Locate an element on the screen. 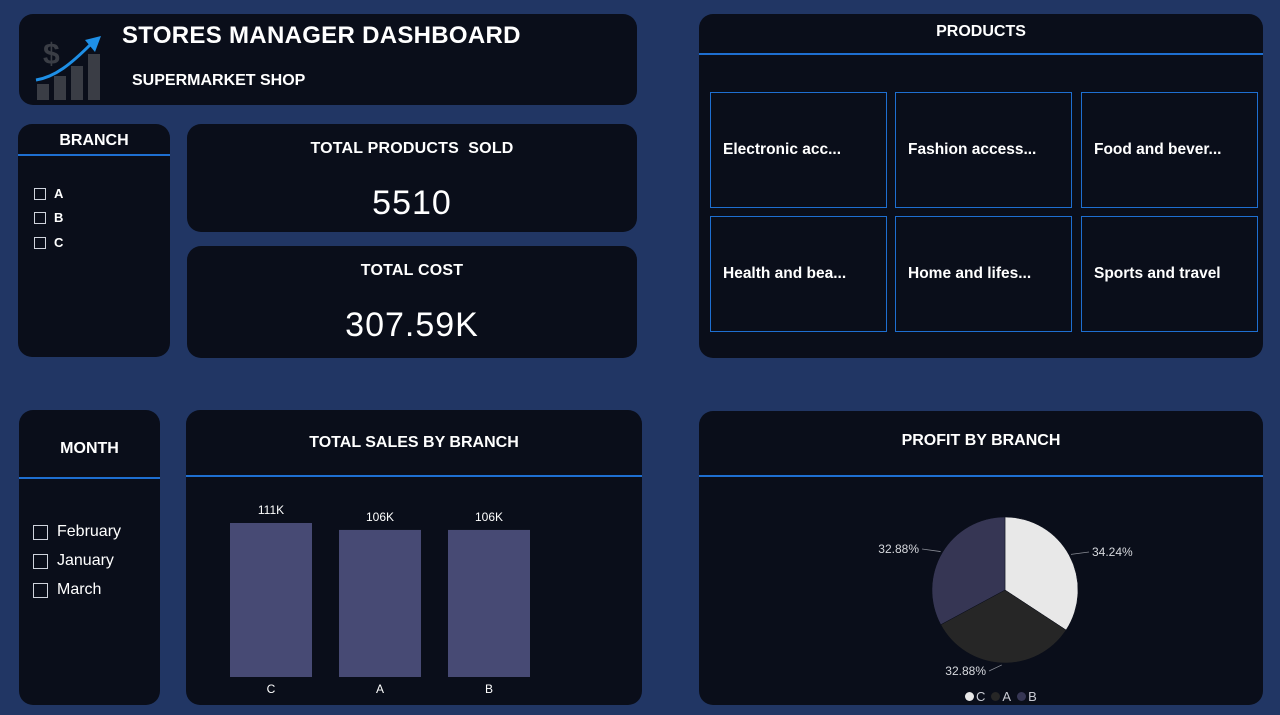  month-slicer: MONTH February January March is located at coordinates (89, 557).